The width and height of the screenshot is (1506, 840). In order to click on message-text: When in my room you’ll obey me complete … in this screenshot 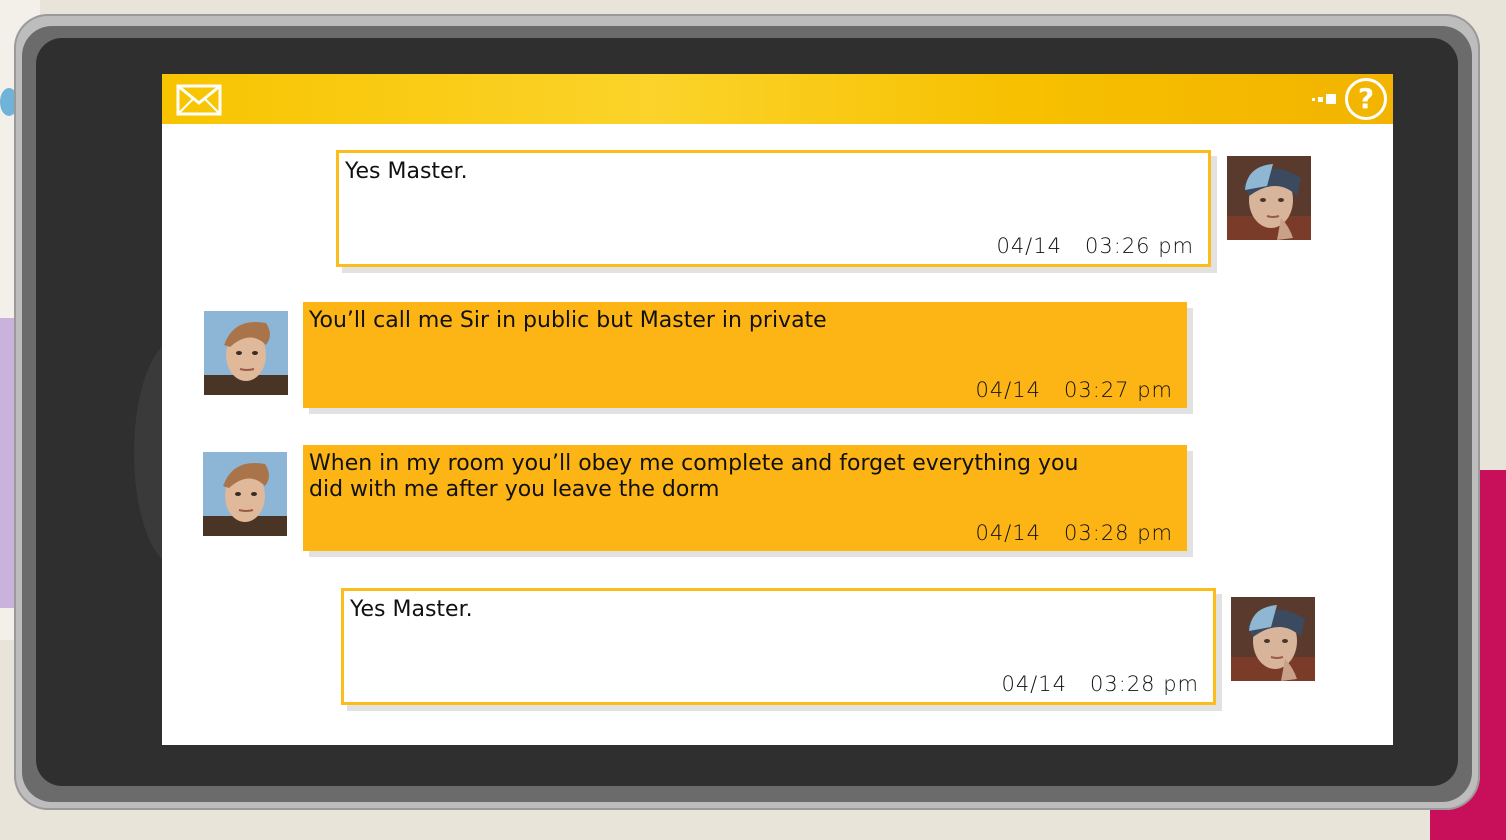, I will do `click(694, 476)`.